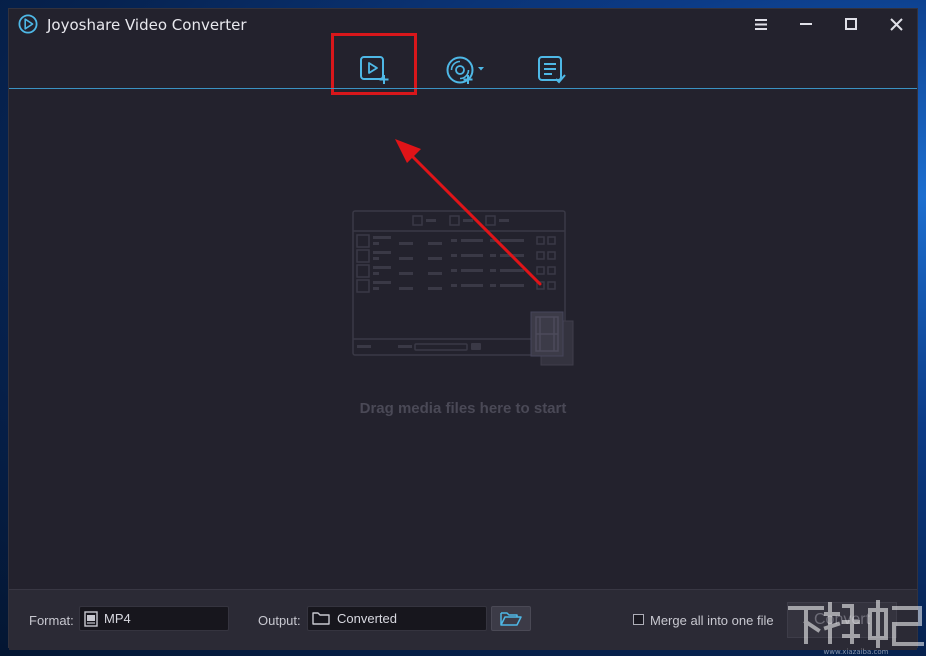 The height and width of the screenshot is (656, 926). What do you see at coordinates (638, 619) in the screenshot?
I see `merge-checkbox` at bounding box center [638, 619].